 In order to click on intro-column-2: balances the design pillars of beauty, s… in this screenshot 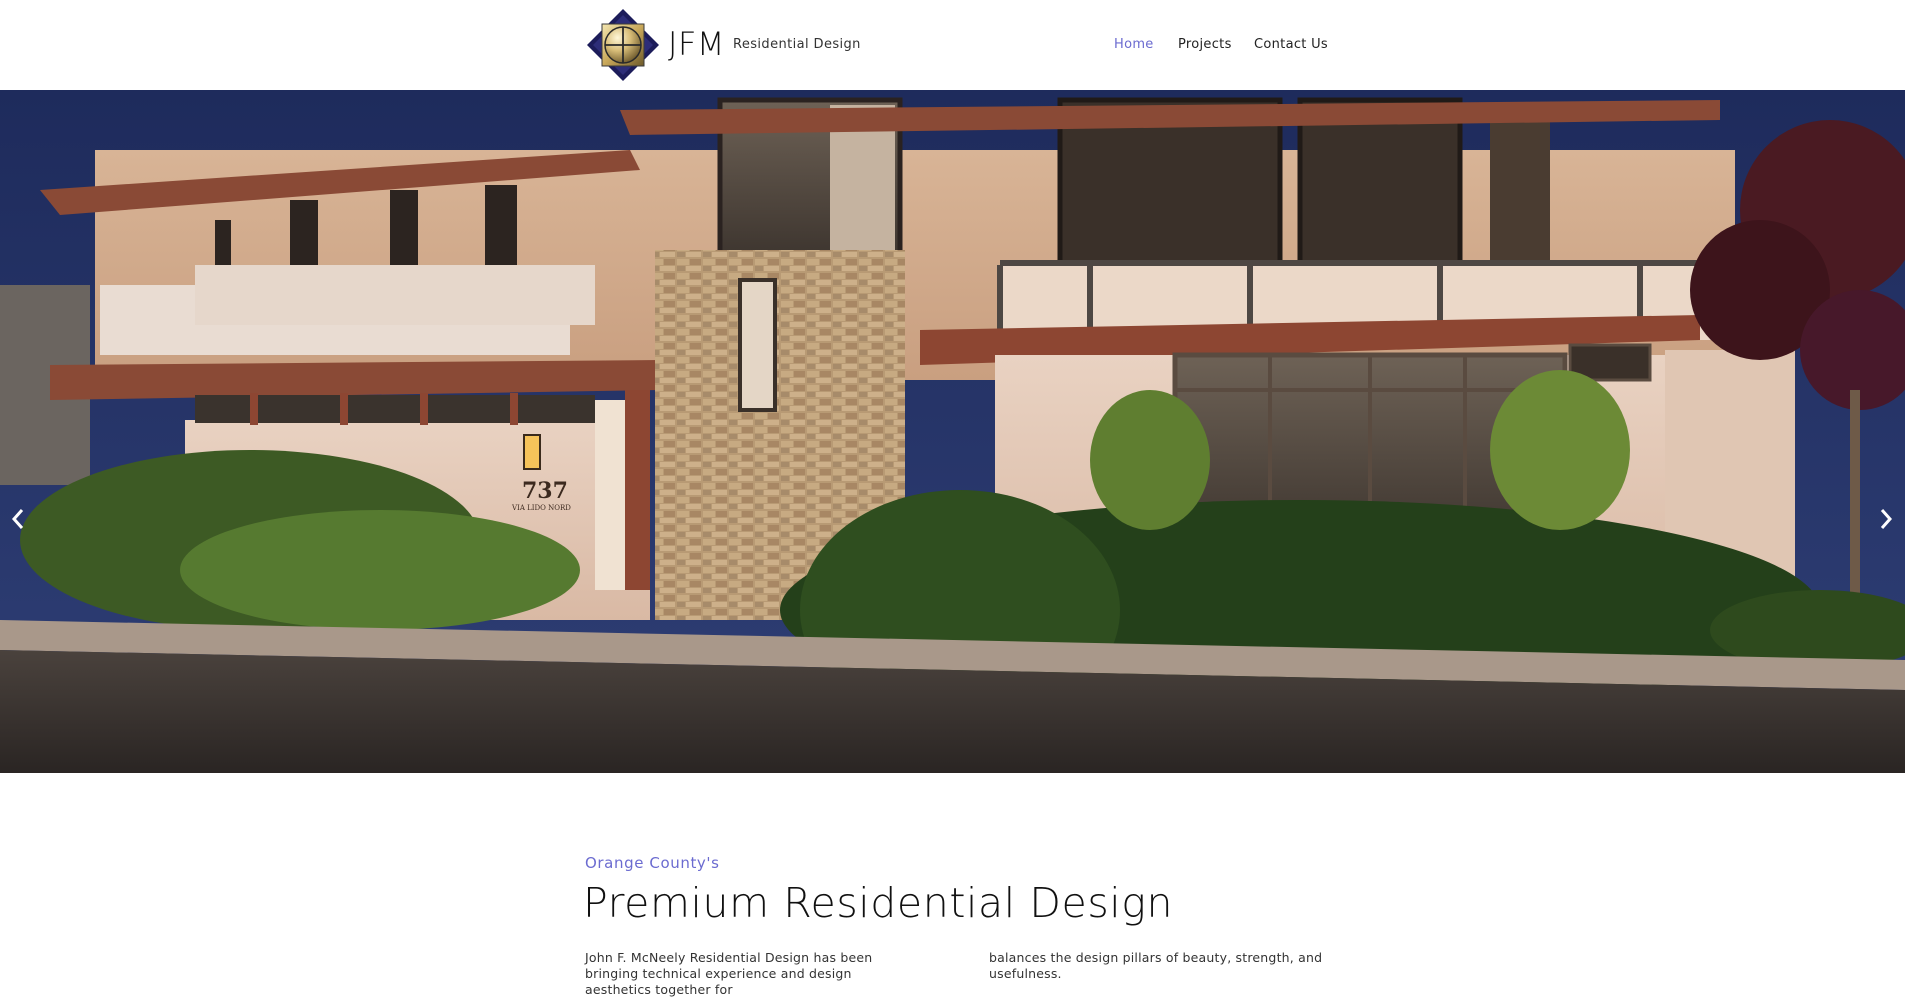, I will do `click(1156, 965)`.